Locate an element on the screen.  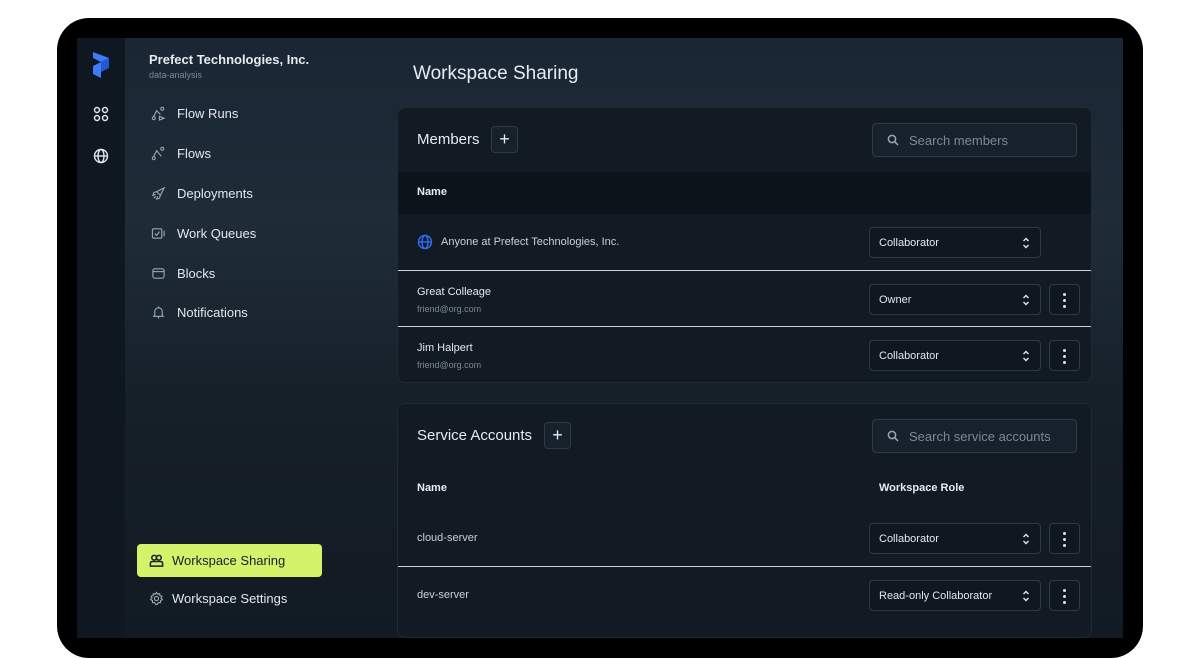
sidebar-item-label: Workspace Sharing is located at coordinates (229, 560).